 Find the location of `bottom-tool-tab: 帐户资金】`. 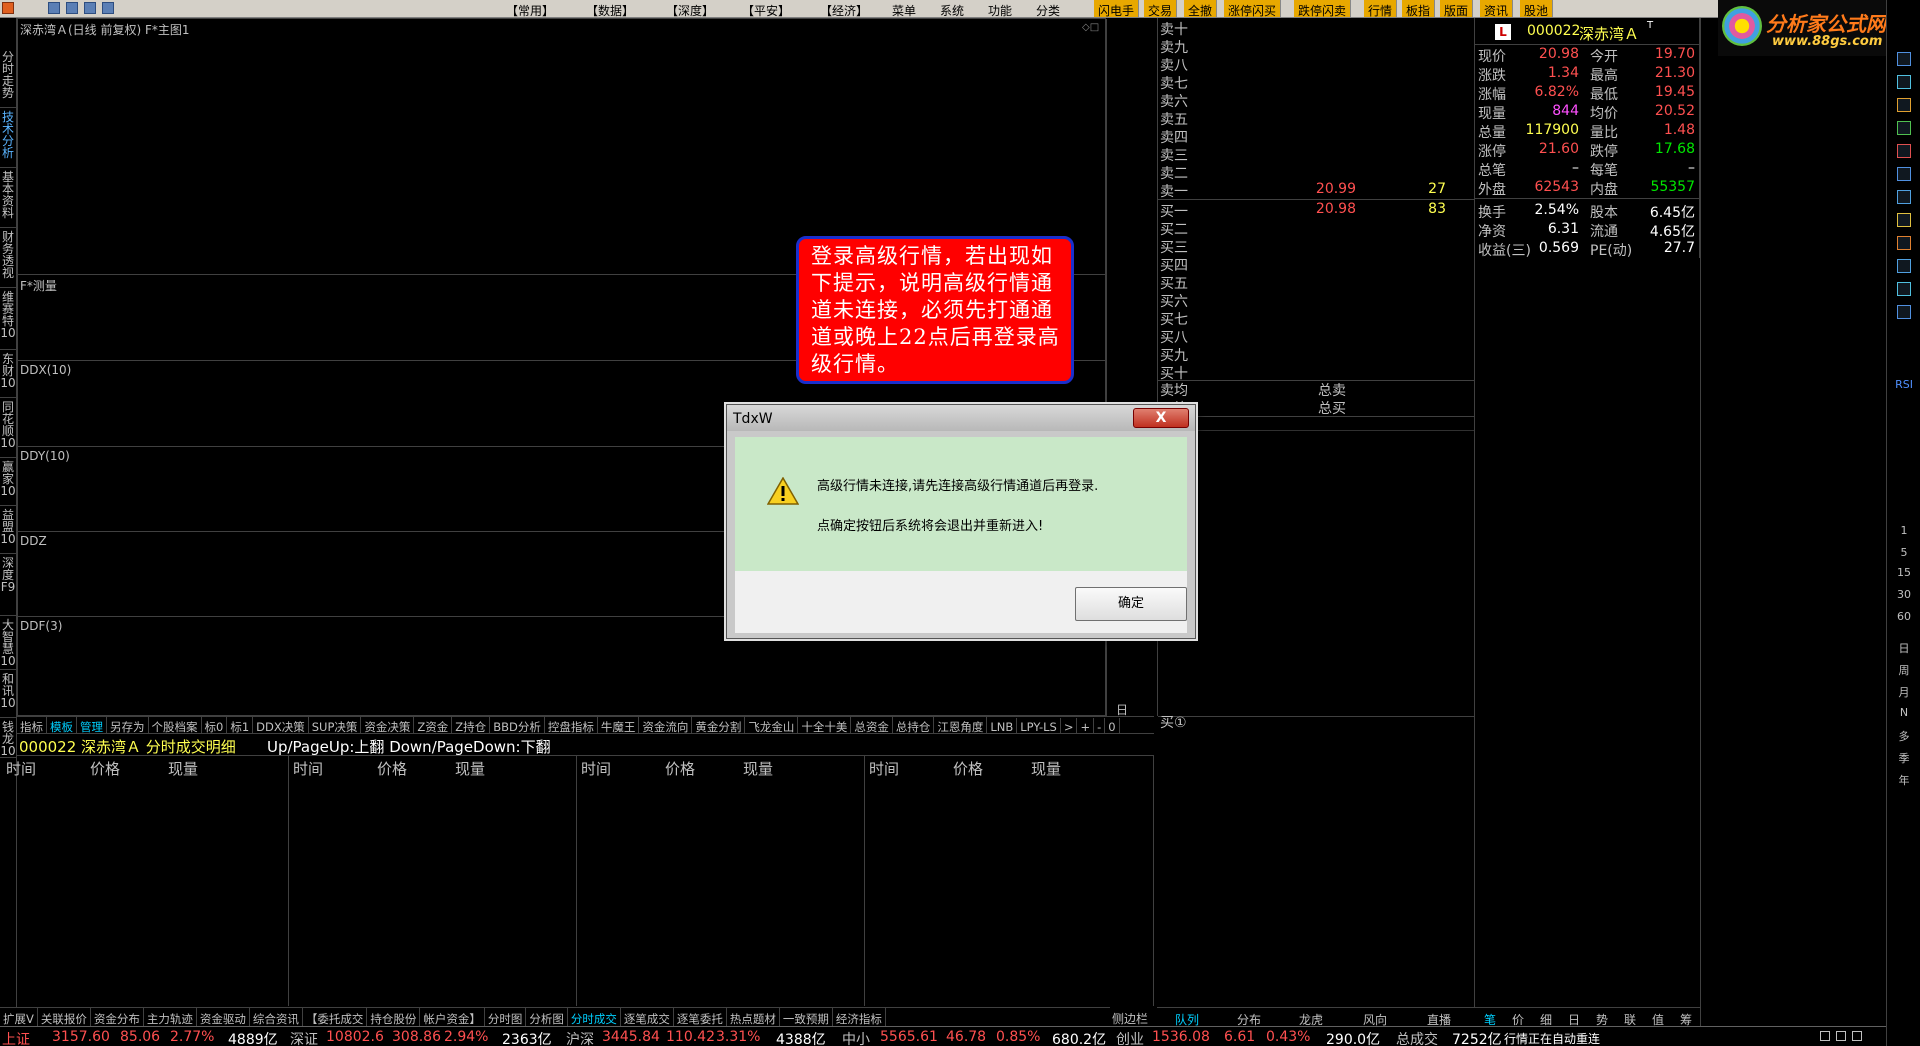

bottom-tool-tab: 帐户资金】 is located at coordinates (452, 1017).